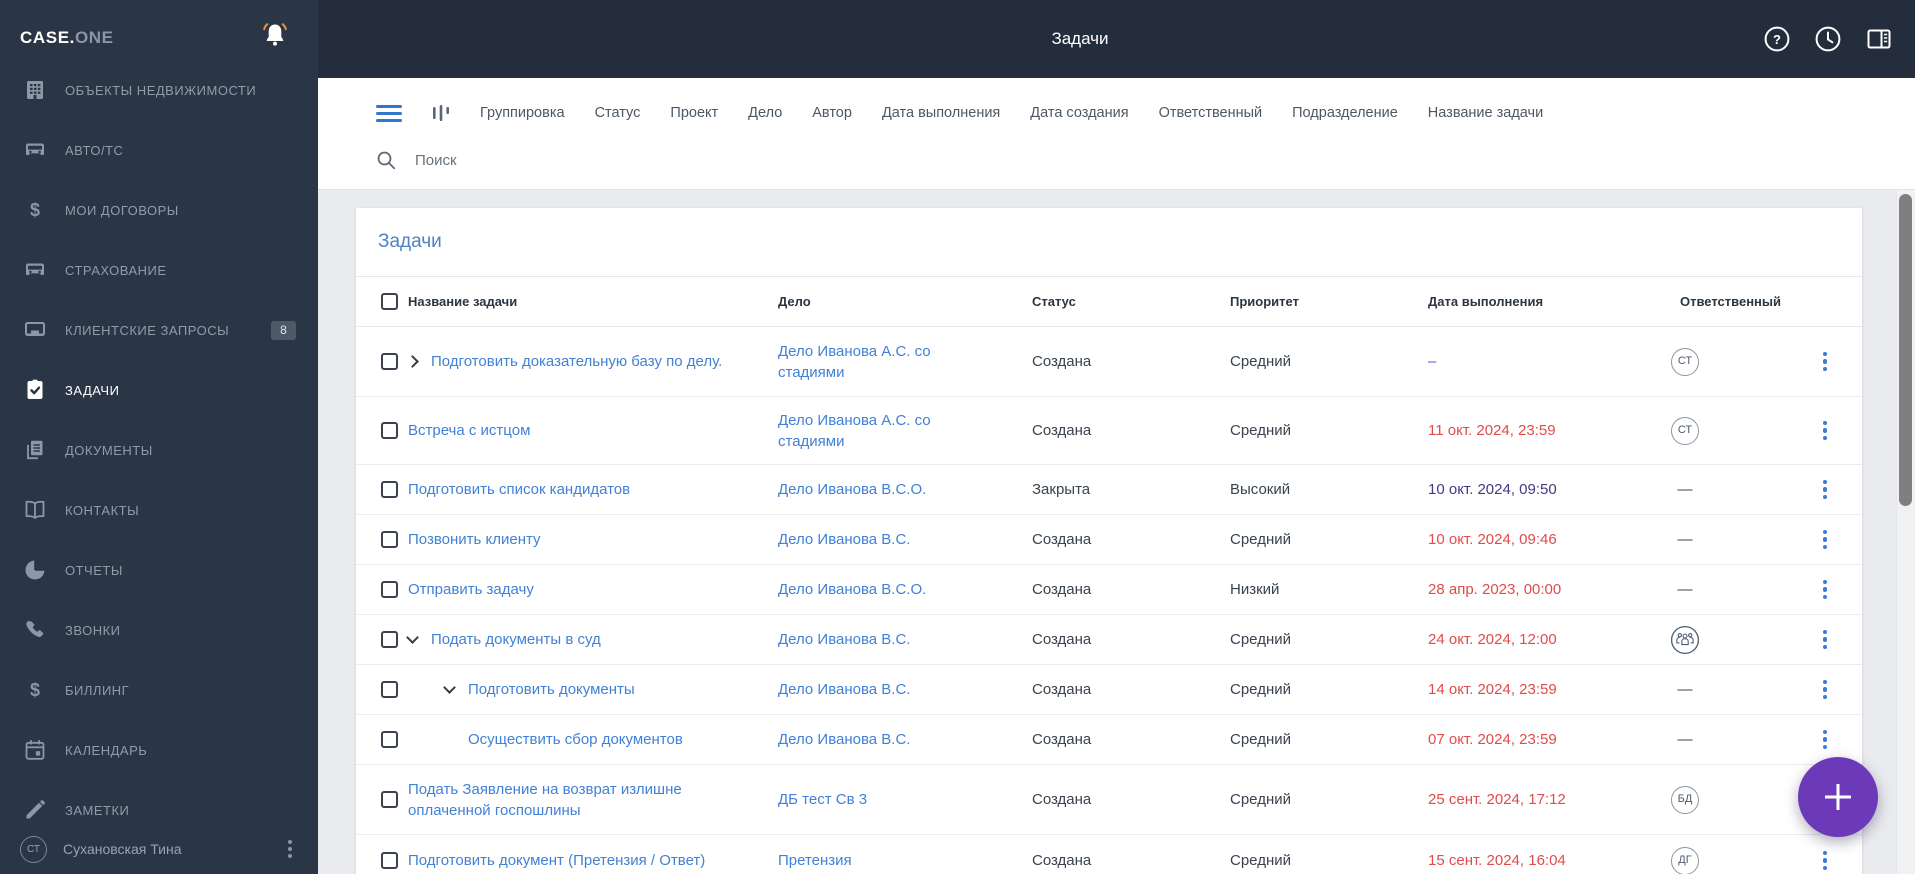 This screenshot has height=874, width=1915. Describe the element at coordinates (33, 849) in the screenshot. I see `user-avatar: СТ` at that location.